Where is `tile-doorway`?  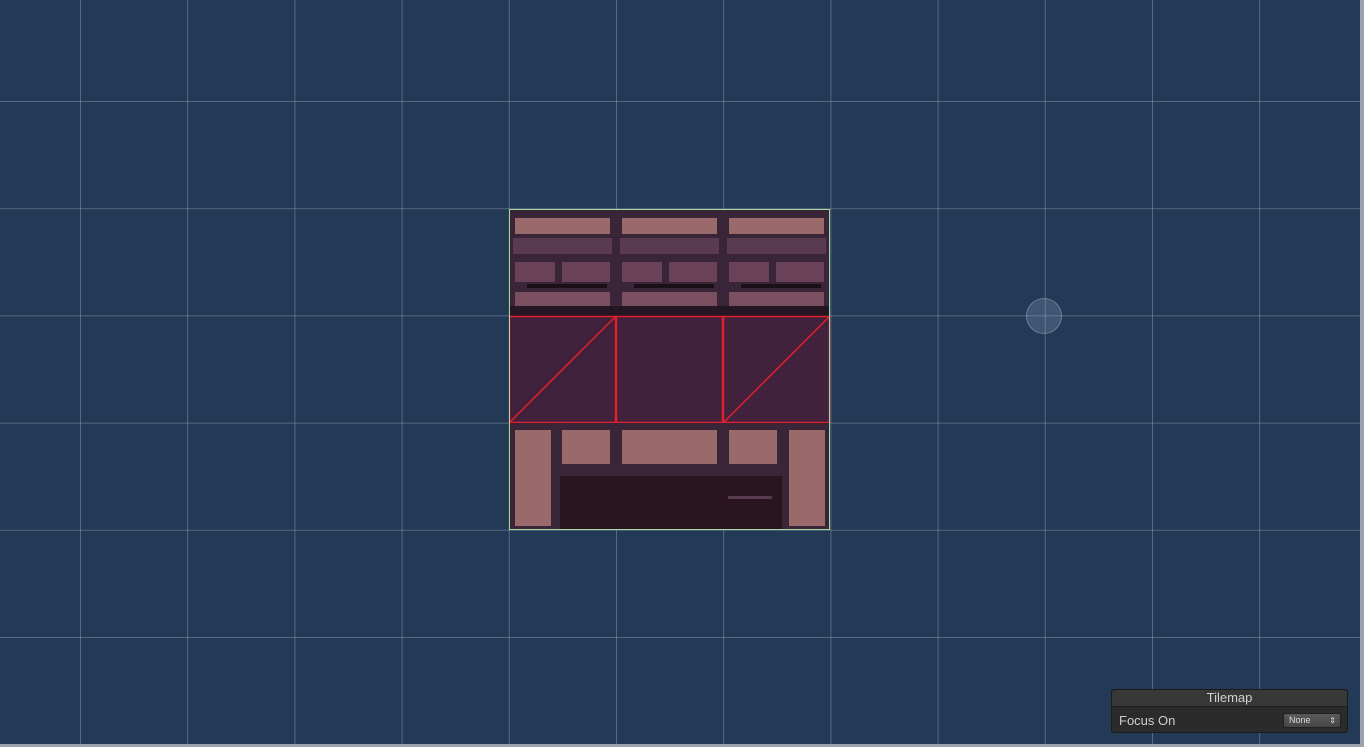 tile-doorway is located at coordinates (671, 503).